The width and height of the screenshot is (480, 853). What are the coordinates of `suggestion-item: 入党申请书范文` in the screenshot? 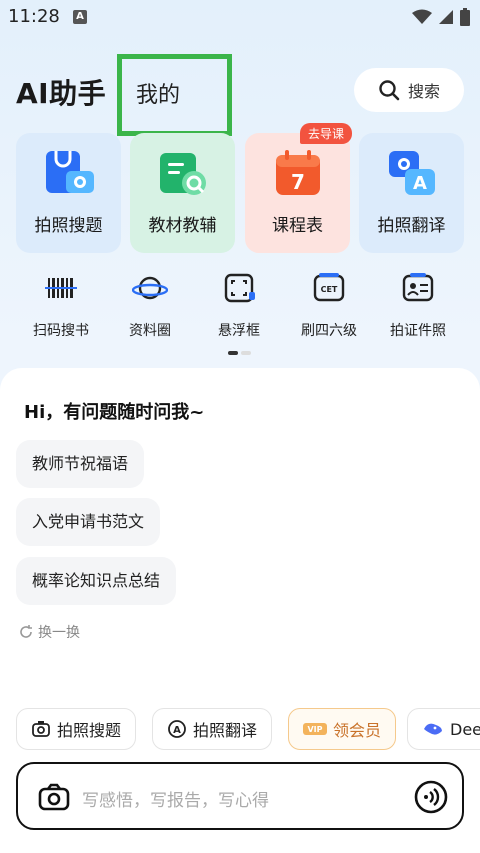 It's located at (88, 522).